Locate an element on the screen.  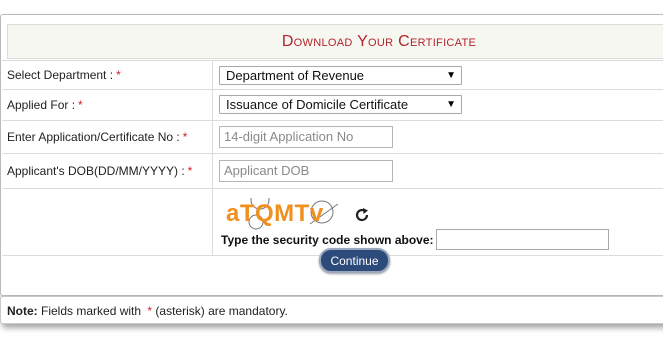
note-text-before: Fields marked with is located at coordinates (91, 311).